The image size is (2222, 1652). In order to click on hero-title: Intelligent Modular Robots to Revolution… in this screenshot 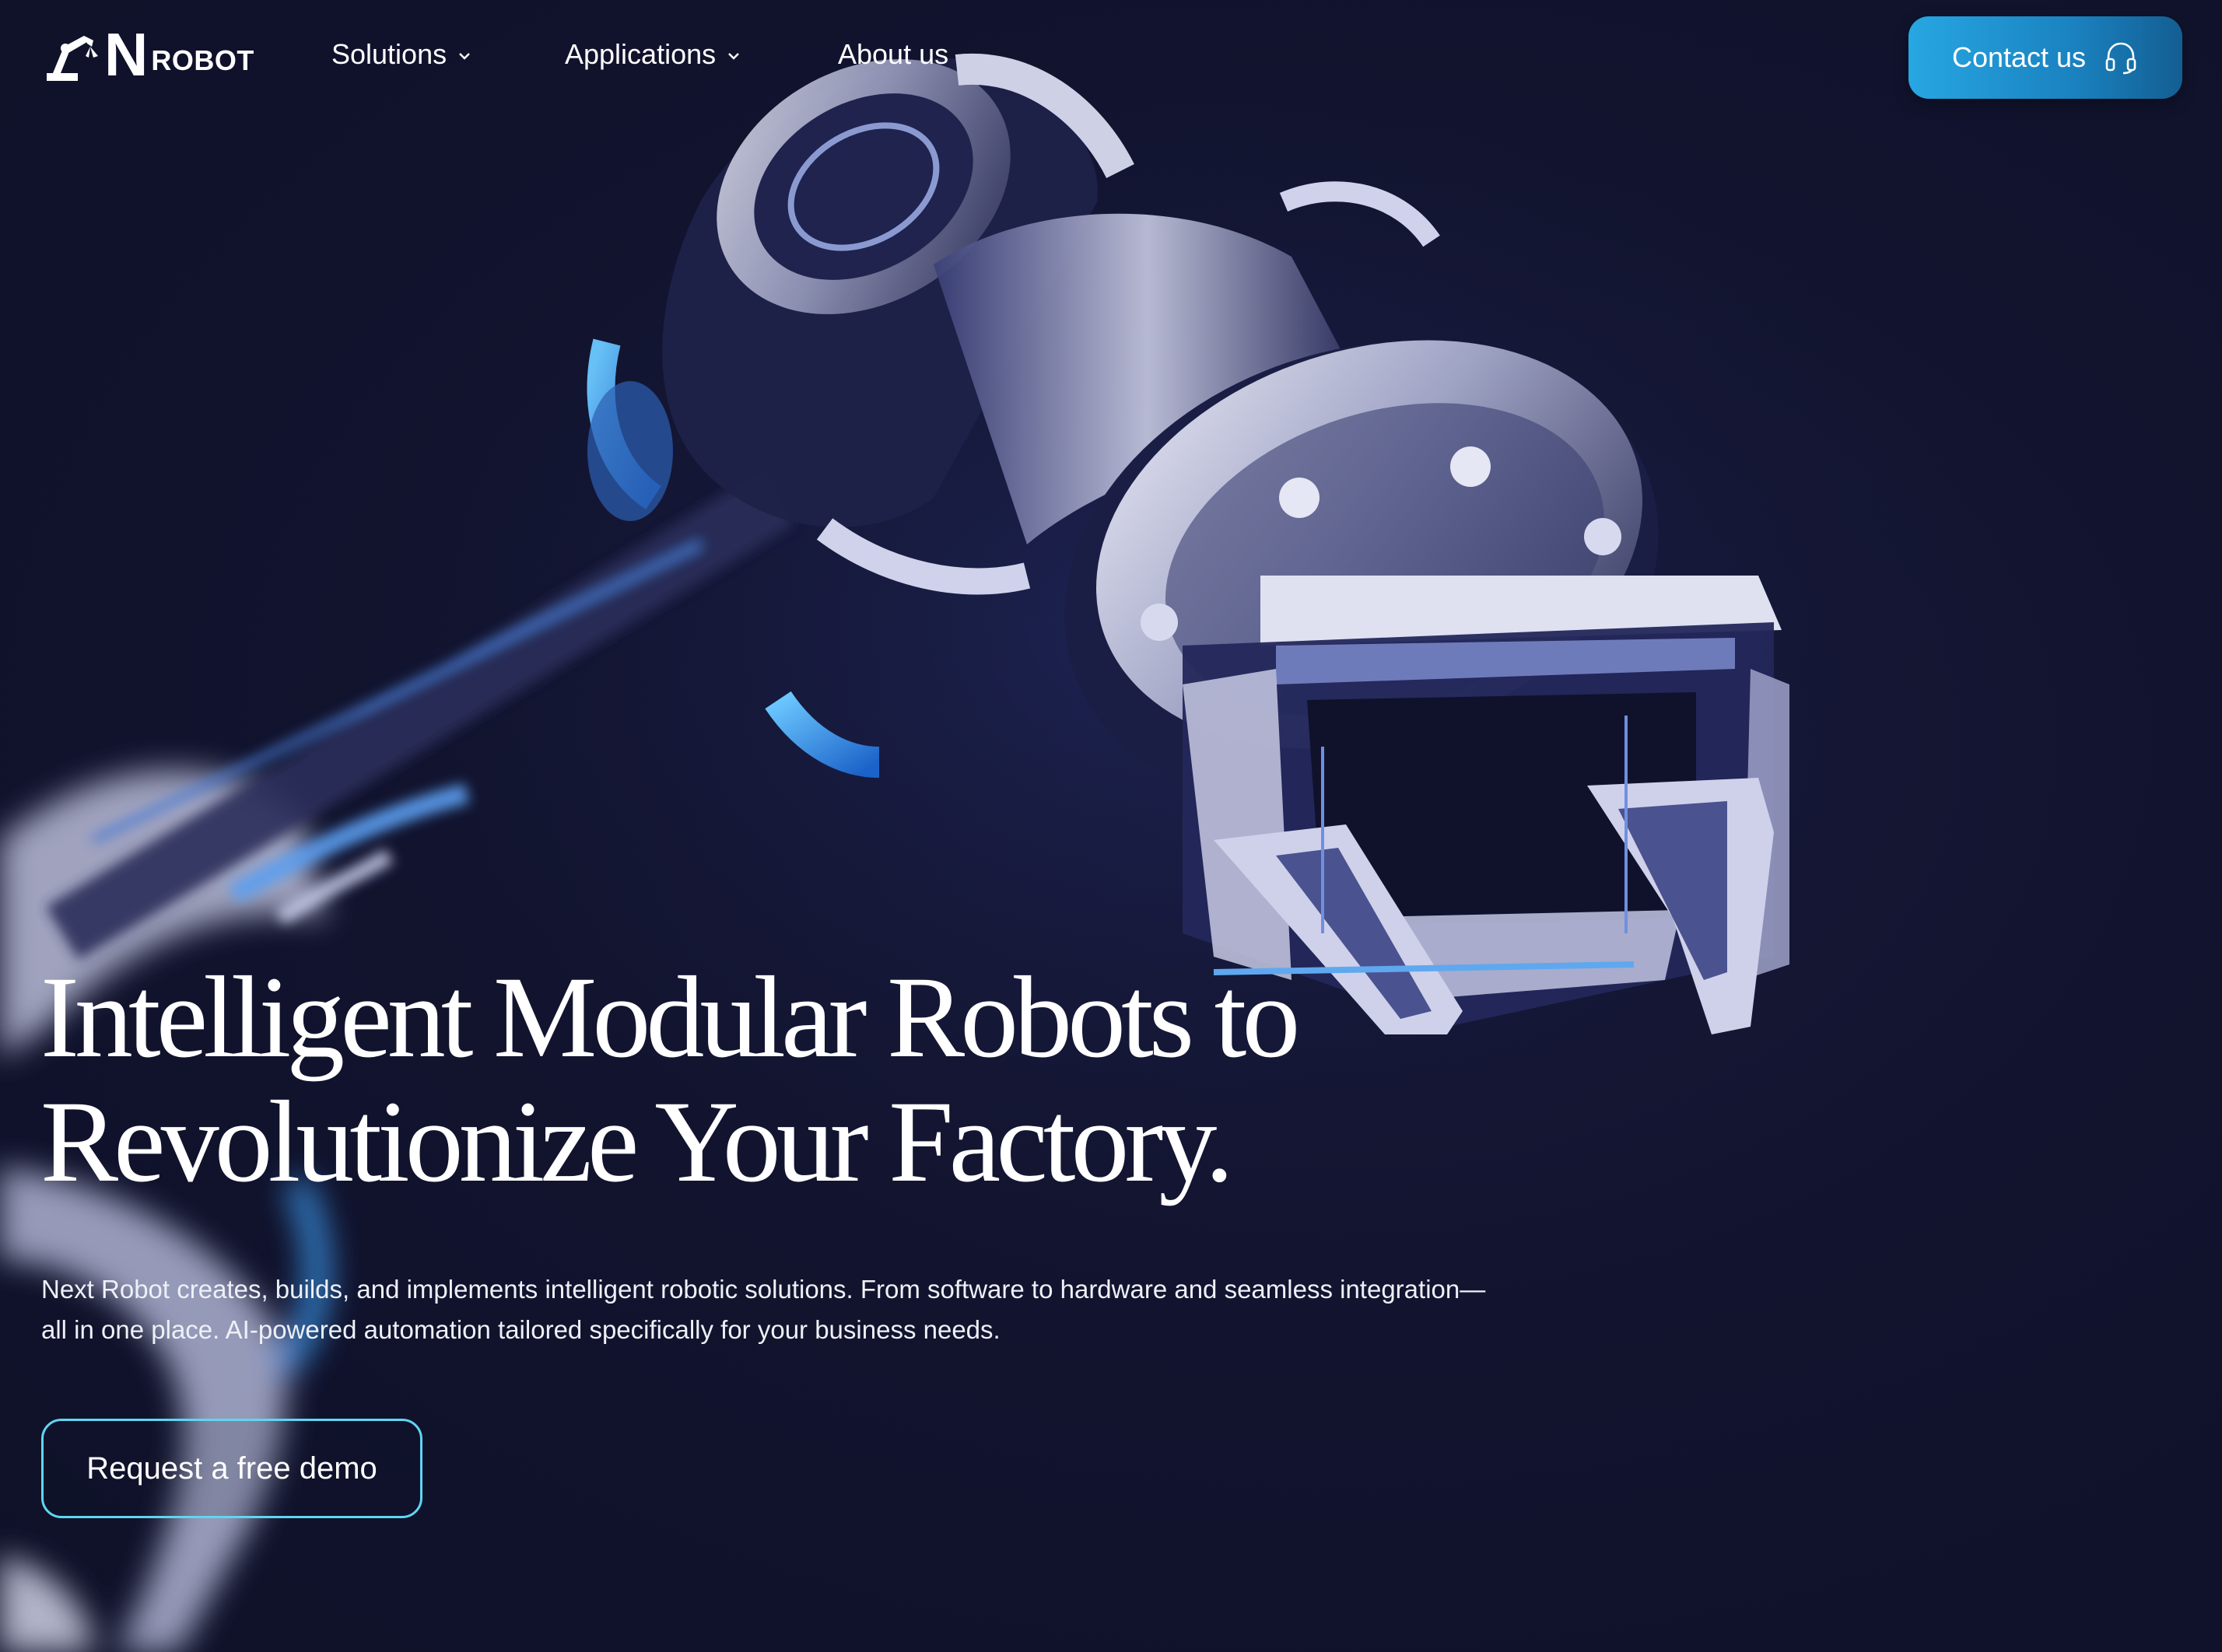, I will do `click(779, 1080)`.